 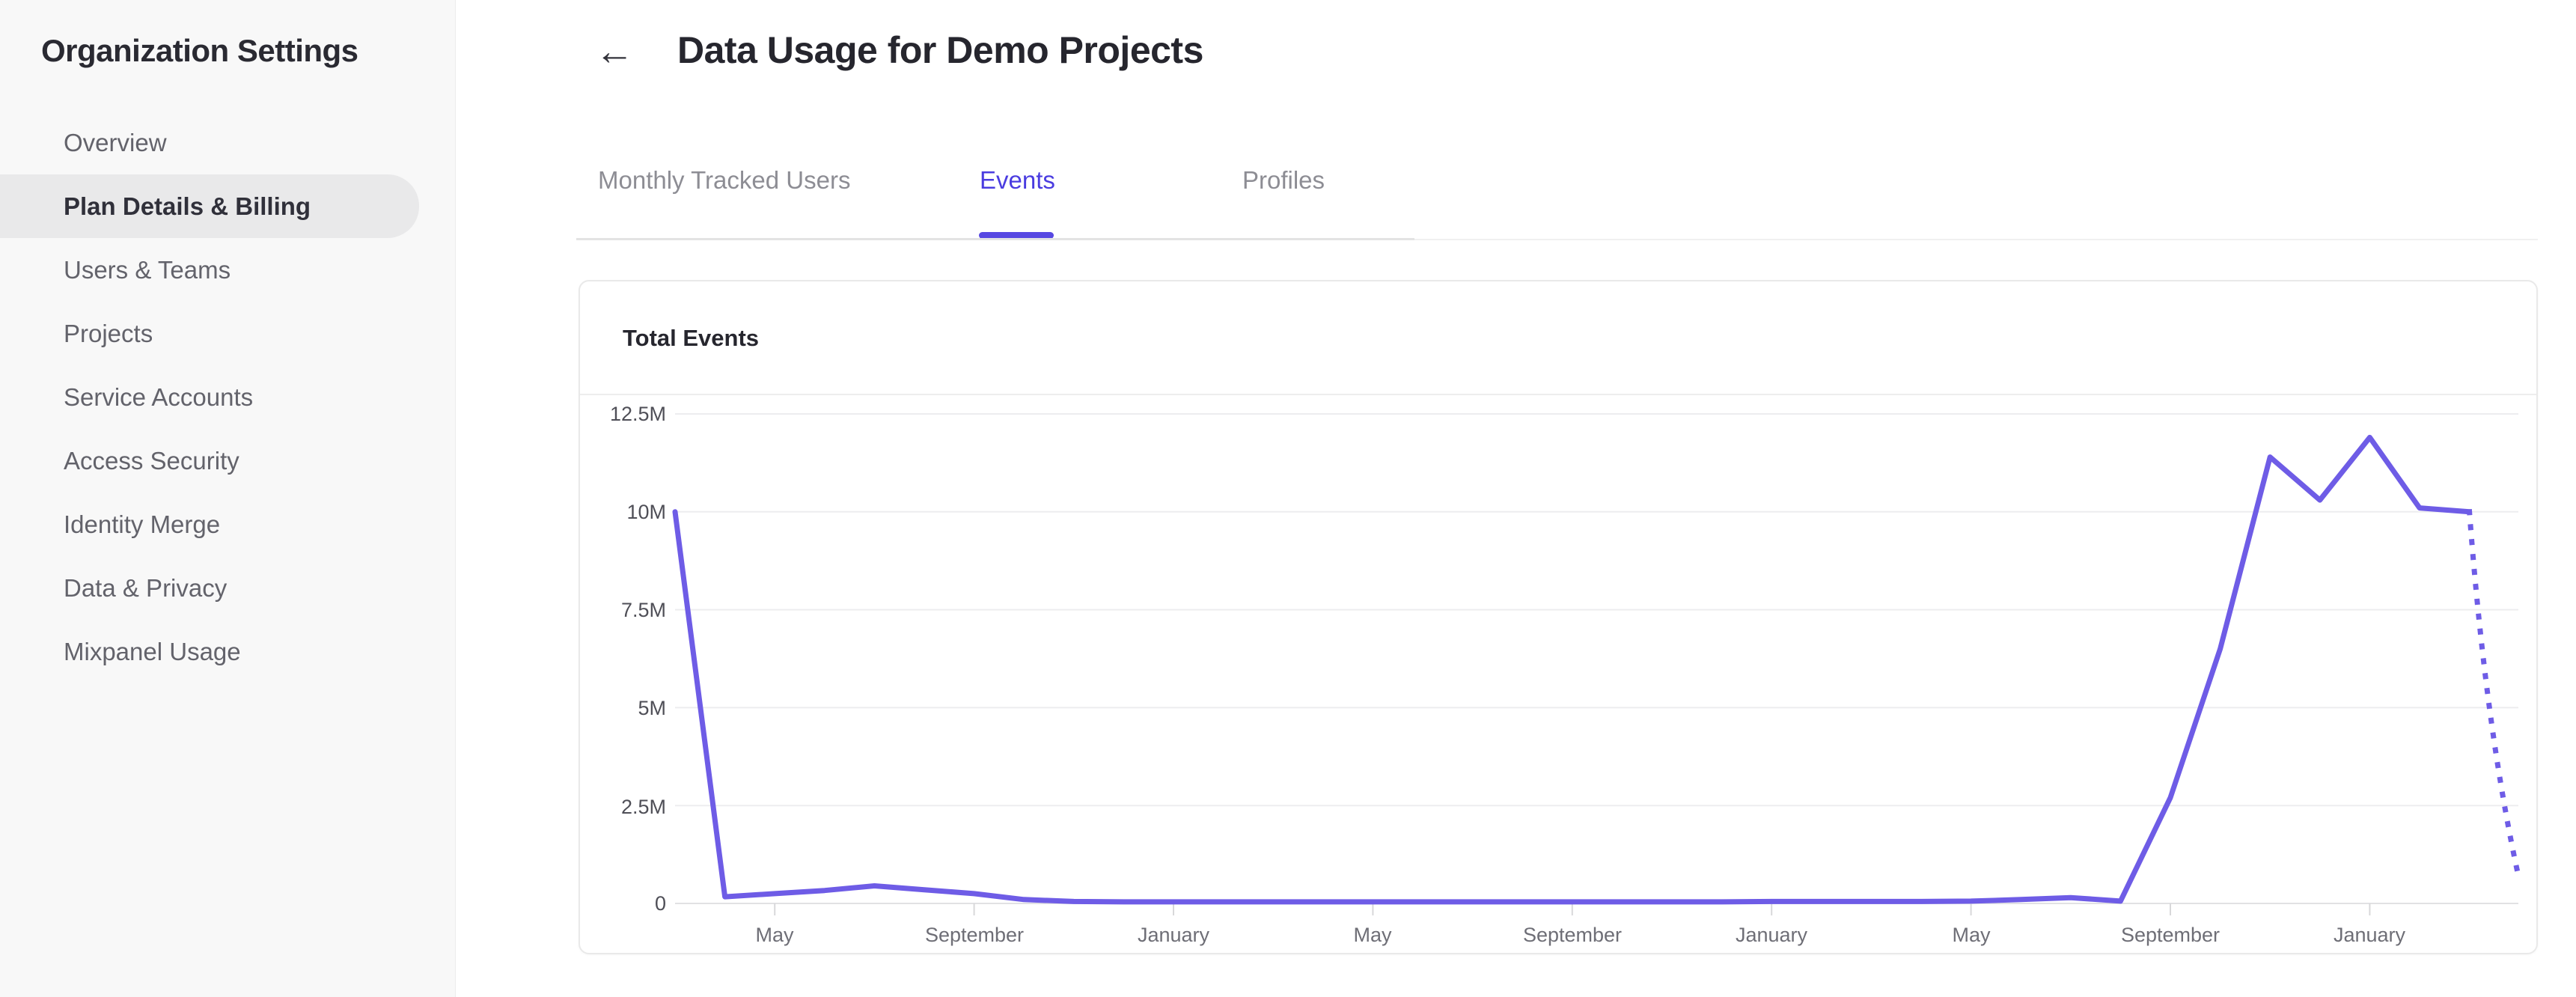 I want to click on sidebar-item-data-privacy: Data & Privacy, so click(x=228, y=588).